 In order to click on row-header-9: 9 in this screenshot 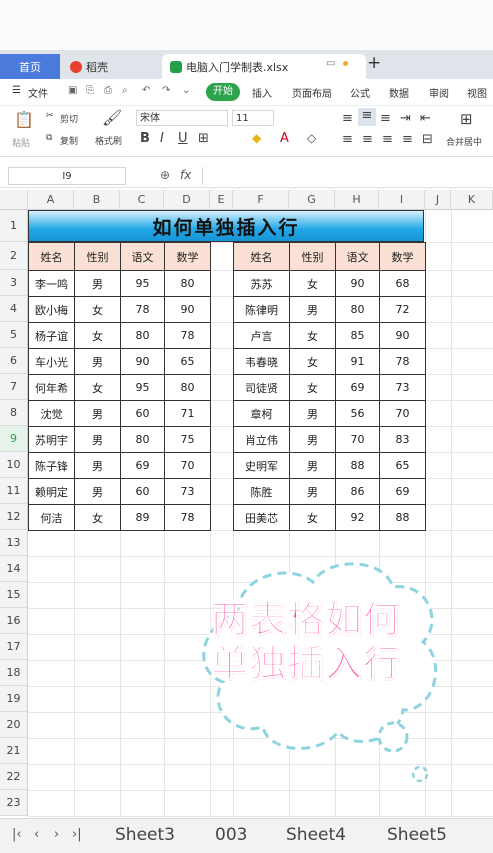, I will do `click(14, 439)`.